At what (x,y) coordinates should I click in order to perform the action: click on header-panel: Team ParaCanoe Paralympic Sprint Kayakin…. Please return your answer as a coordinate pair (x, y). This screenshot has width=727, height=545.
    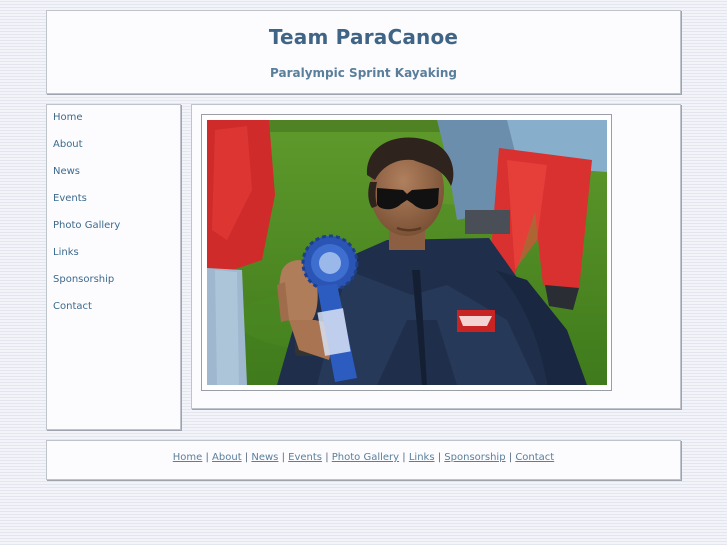
    Looking at the image, I should click on (363, 52).